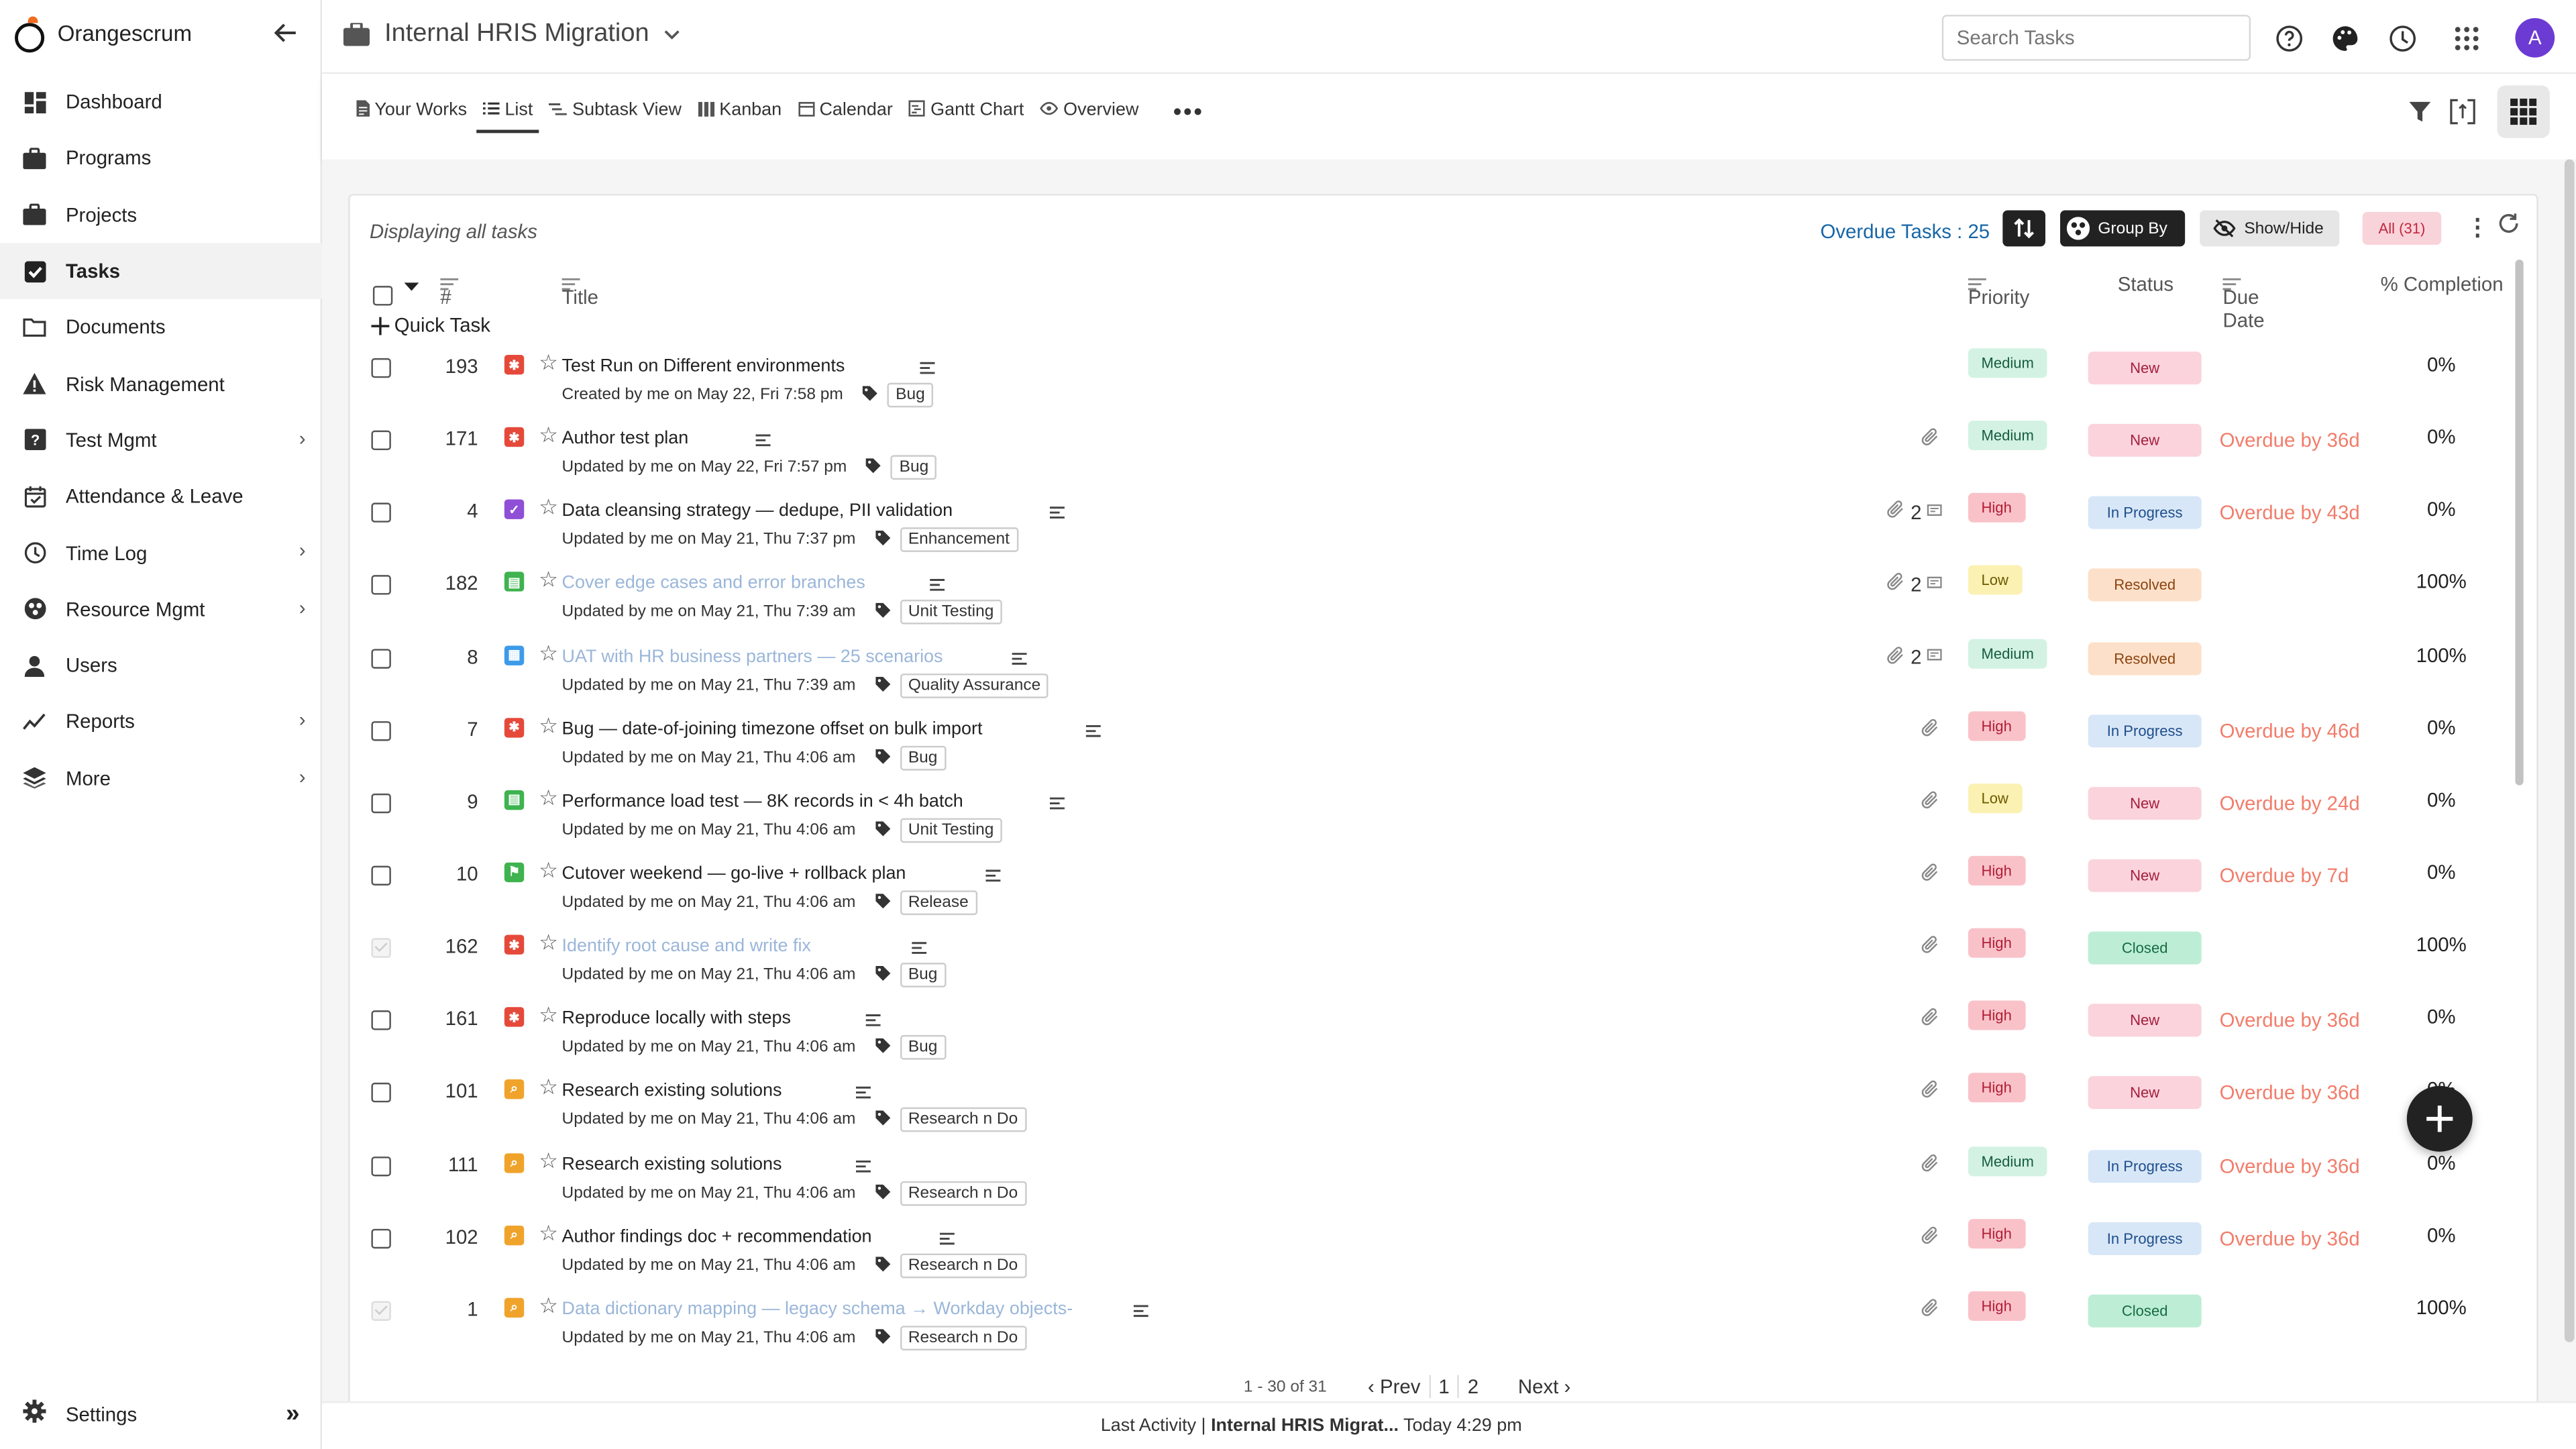 The image size is (2576, 1449). I want to click on task-number: 193, so click(453, 366).